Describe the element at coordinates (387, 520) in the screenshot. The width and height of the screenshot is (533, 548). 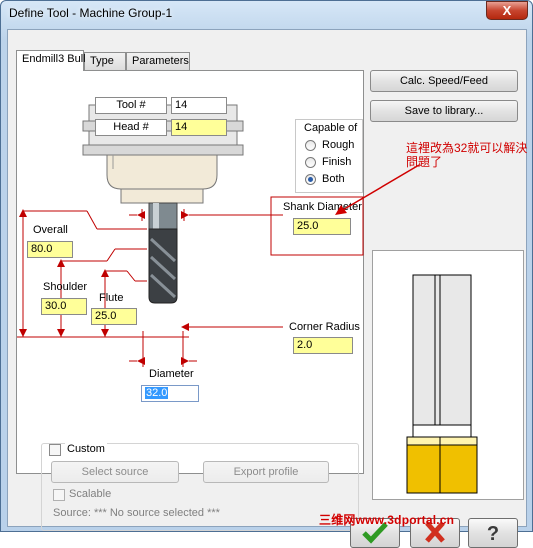
I see `watermark: 三维网www.3dportal.cn` at that location.